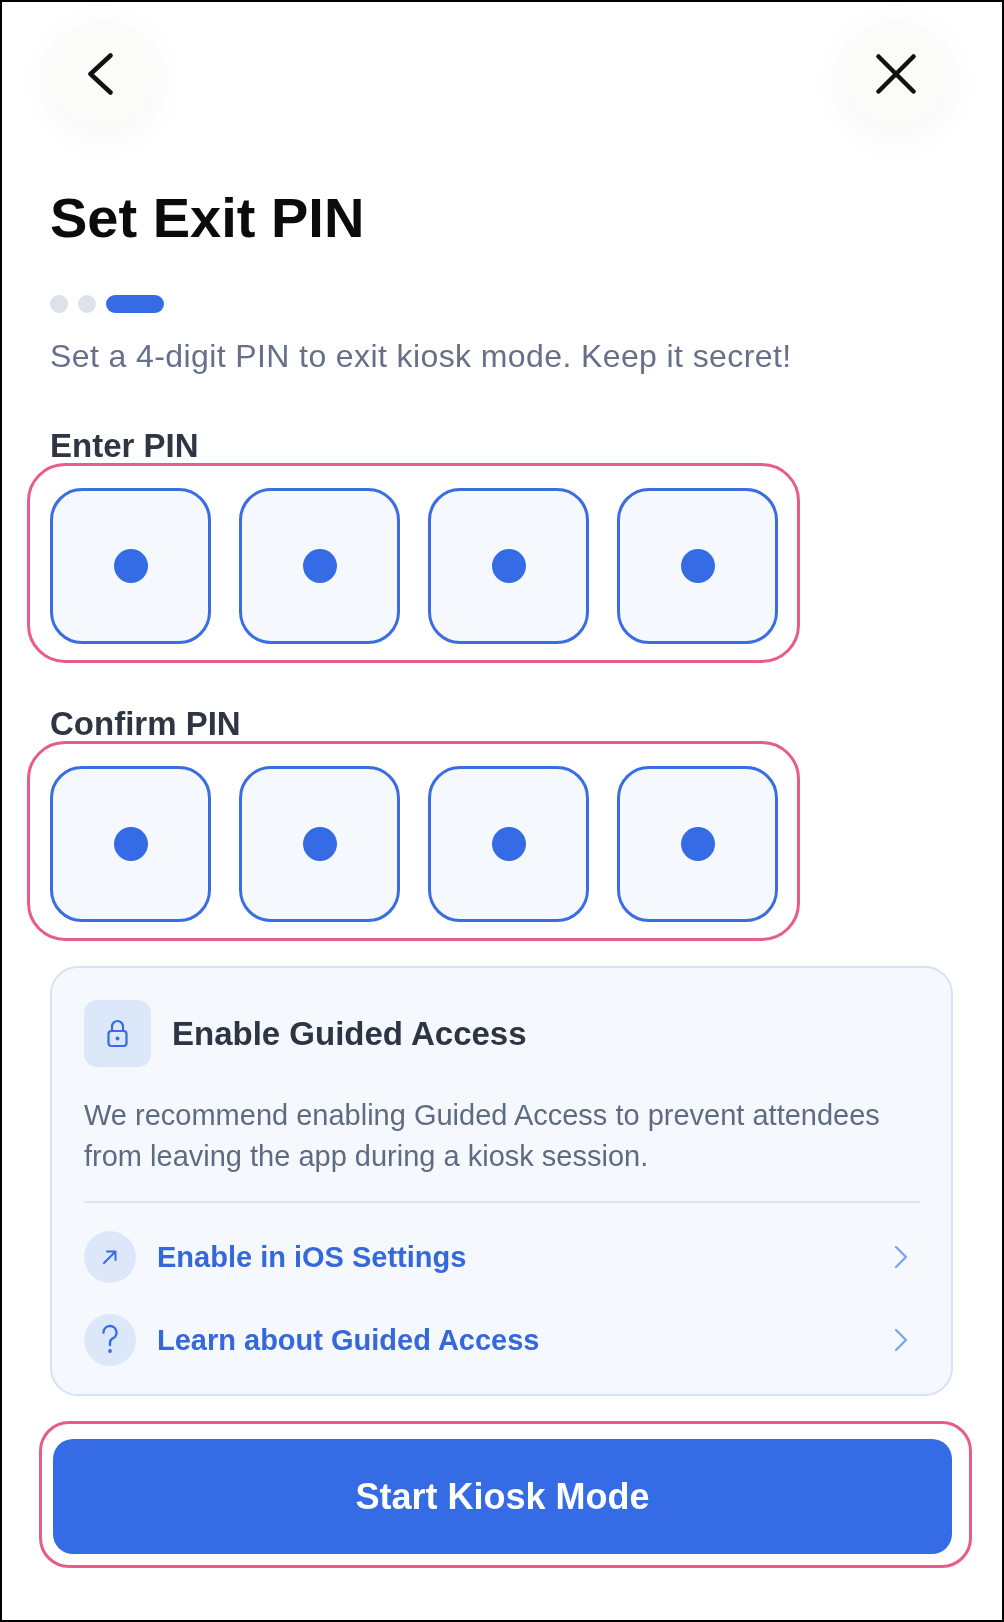 The width and height of the screenshot is (1004, 1622). What do you see at coordinates (896, 74) in the screenshot?
I see `close-icon` at bounding box center [896, 74].